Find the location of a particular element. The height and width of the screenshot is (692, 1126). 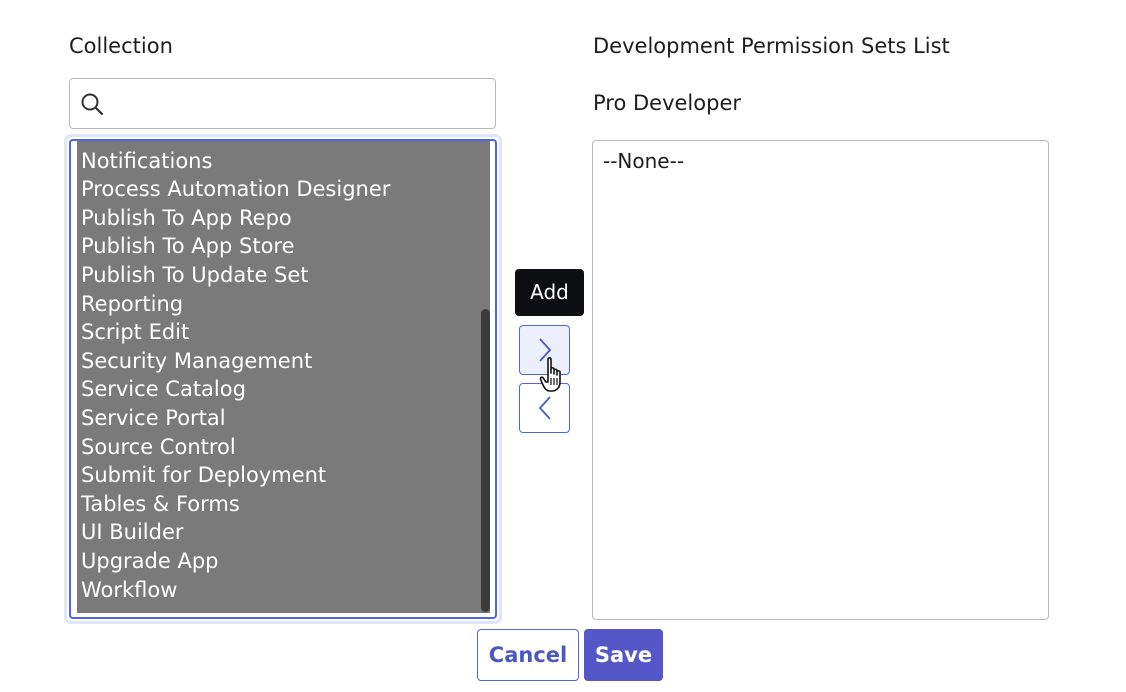

add-button is located at coordinates (544, 350).